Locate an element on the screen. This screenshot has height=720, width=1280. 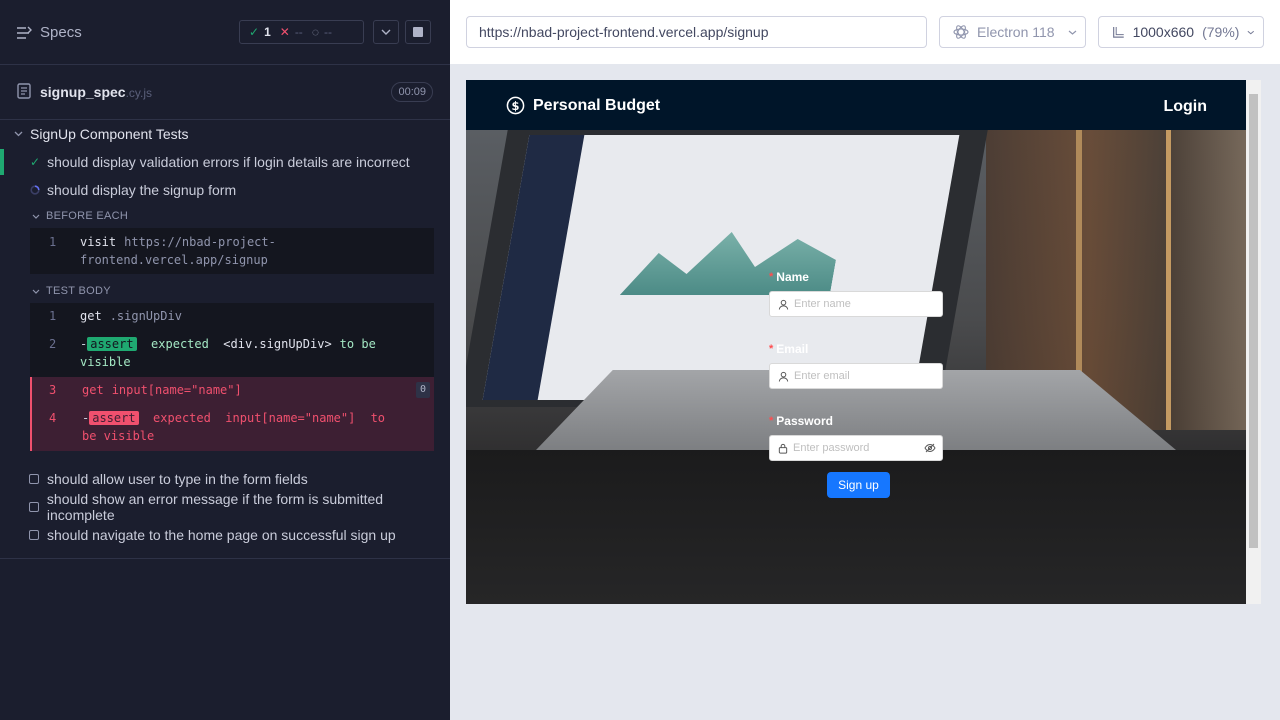
test-stats: ✓ 1 ✕ -- ◌ -- is located at coordinates (301, 32).